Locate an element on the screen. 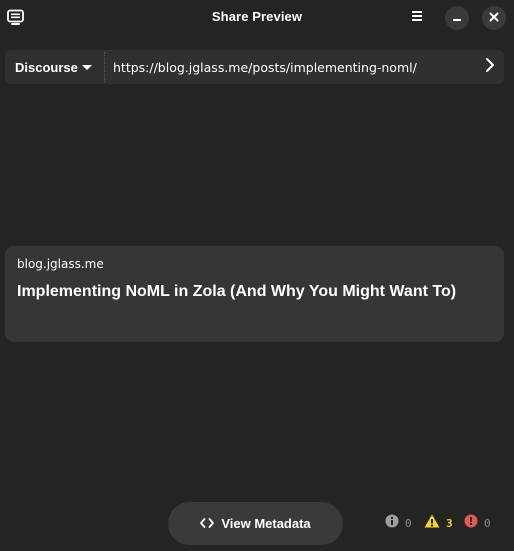  warning-count-indicator: 3 is located at coordinates (438, 523).